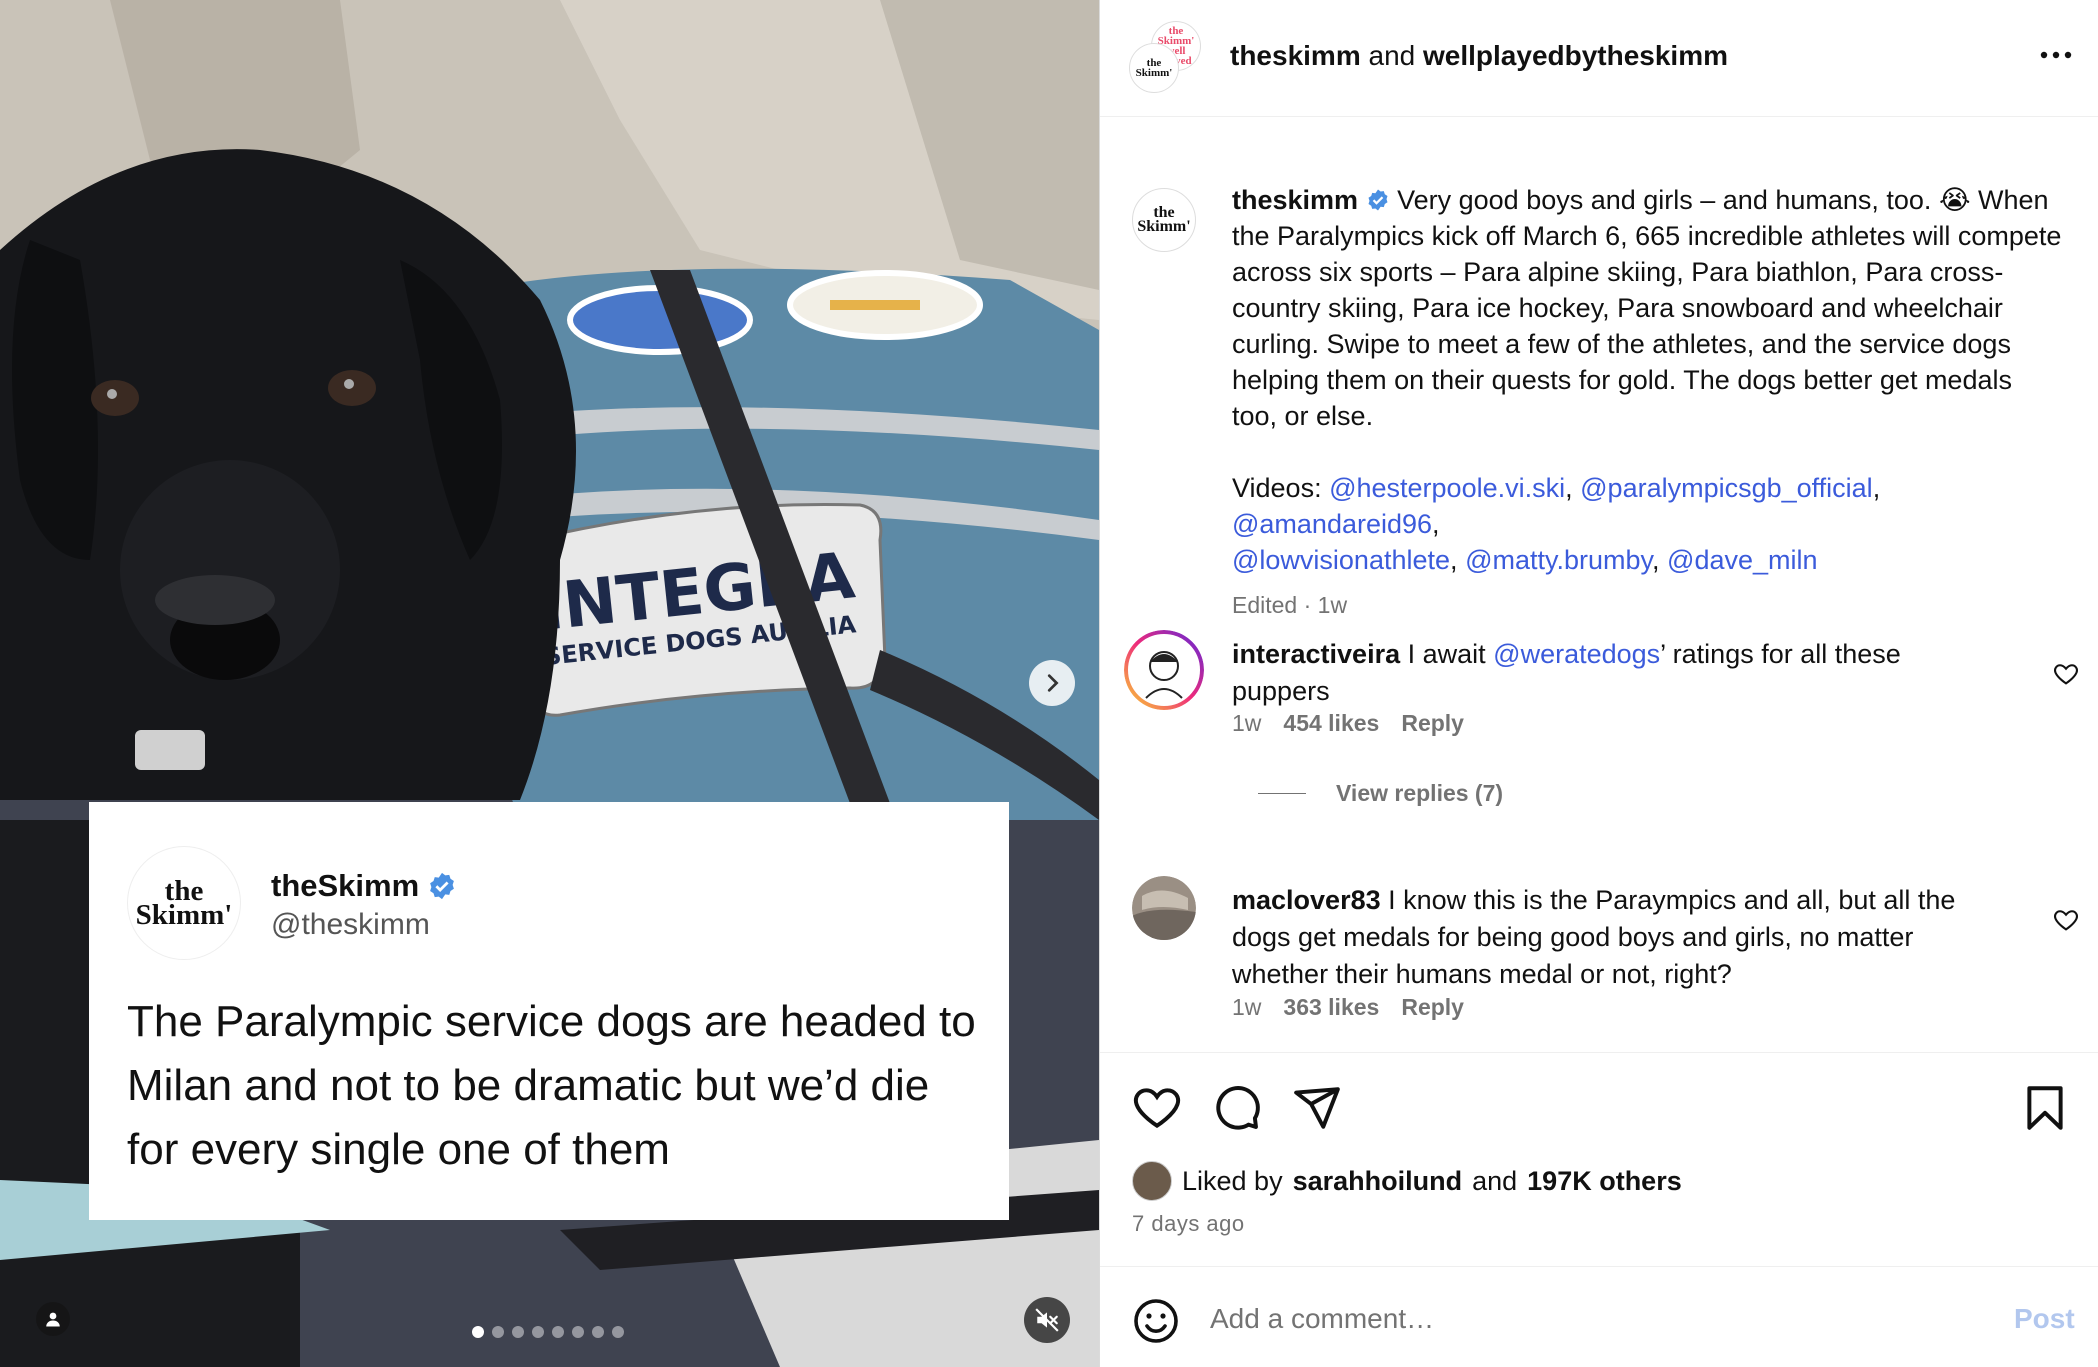 The width and height of the screenshot is (2098, 1367). I want to click on mention-link: @lowvisionathlete, so click(1341, 560).